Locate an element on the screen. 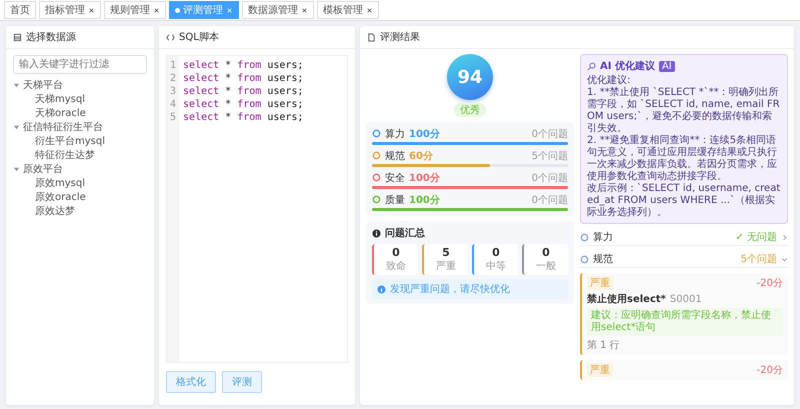 This screenshot has height=409, width=800. tree-item: 原效平台 is located at coordinates (80, 169).